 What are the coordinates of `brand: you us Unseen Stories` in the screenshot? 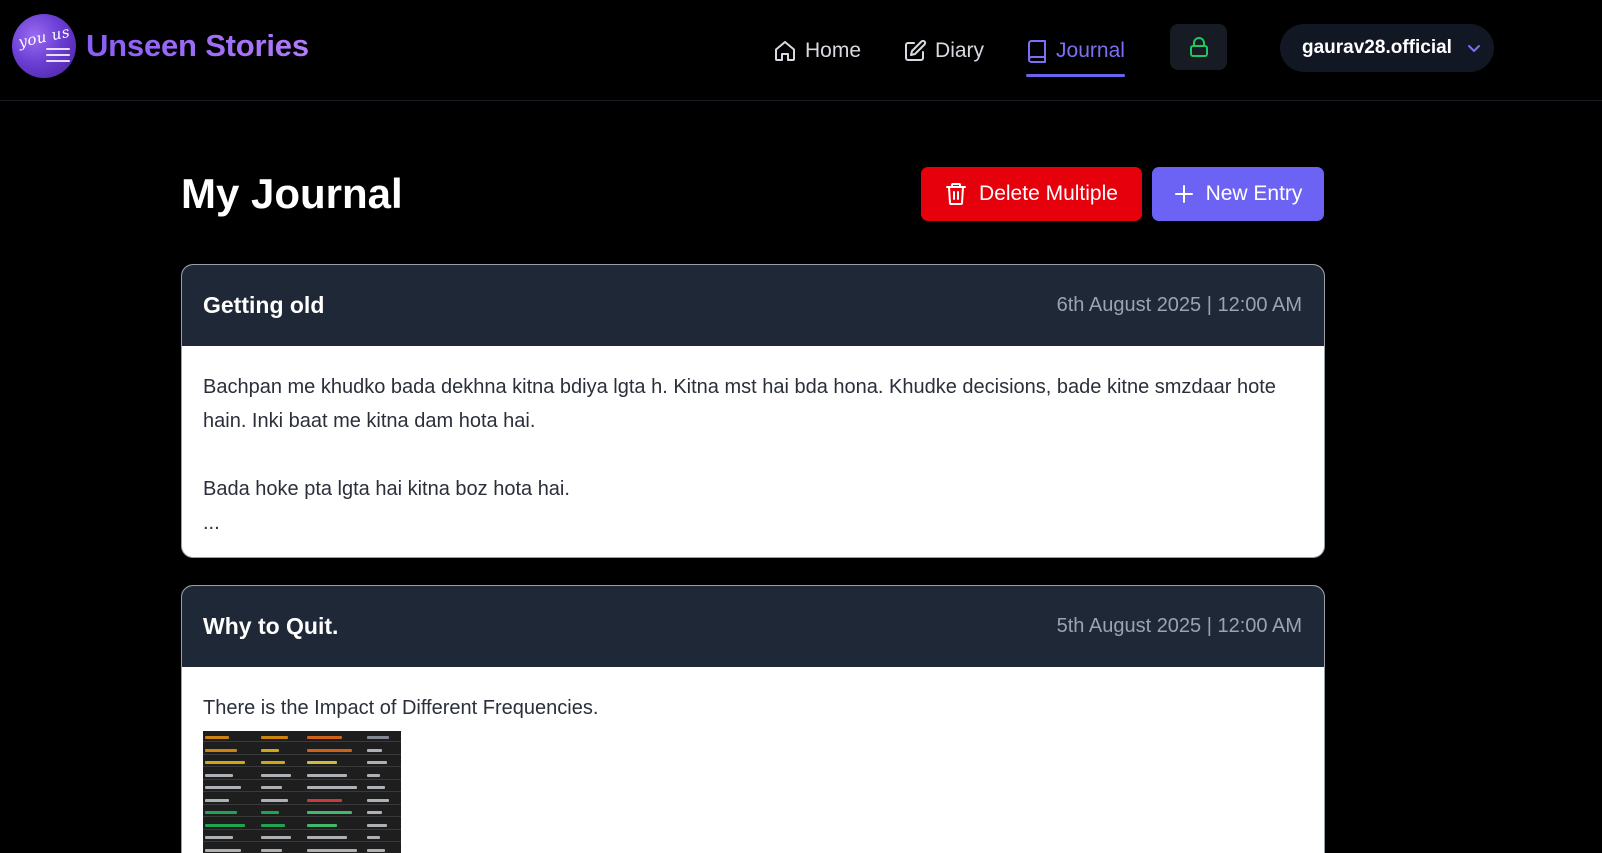 It's located at (160, 46).